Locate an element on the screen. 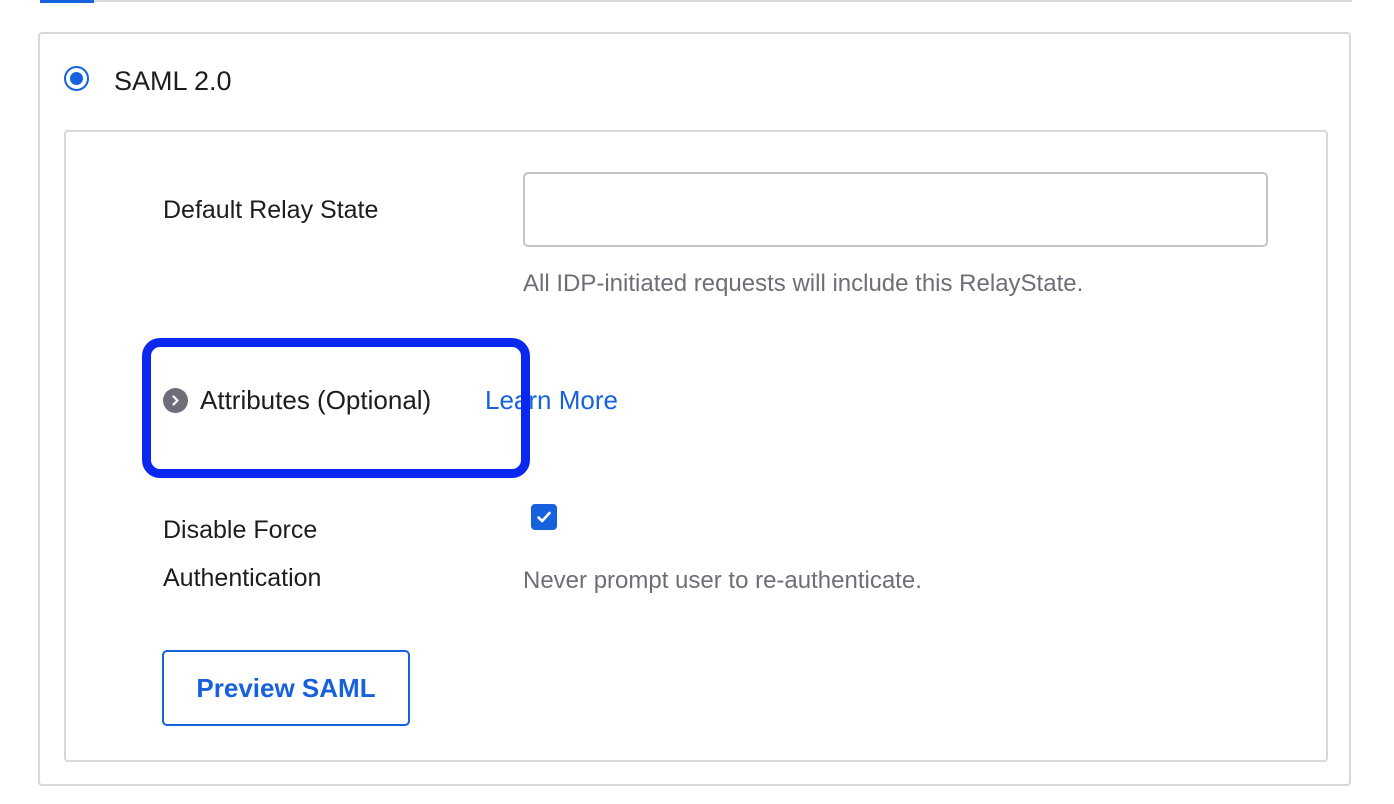 The width and height of the screenshot is (1394, 804). force-auth-label-line2: Authentication is located at coordinates (242, 578).